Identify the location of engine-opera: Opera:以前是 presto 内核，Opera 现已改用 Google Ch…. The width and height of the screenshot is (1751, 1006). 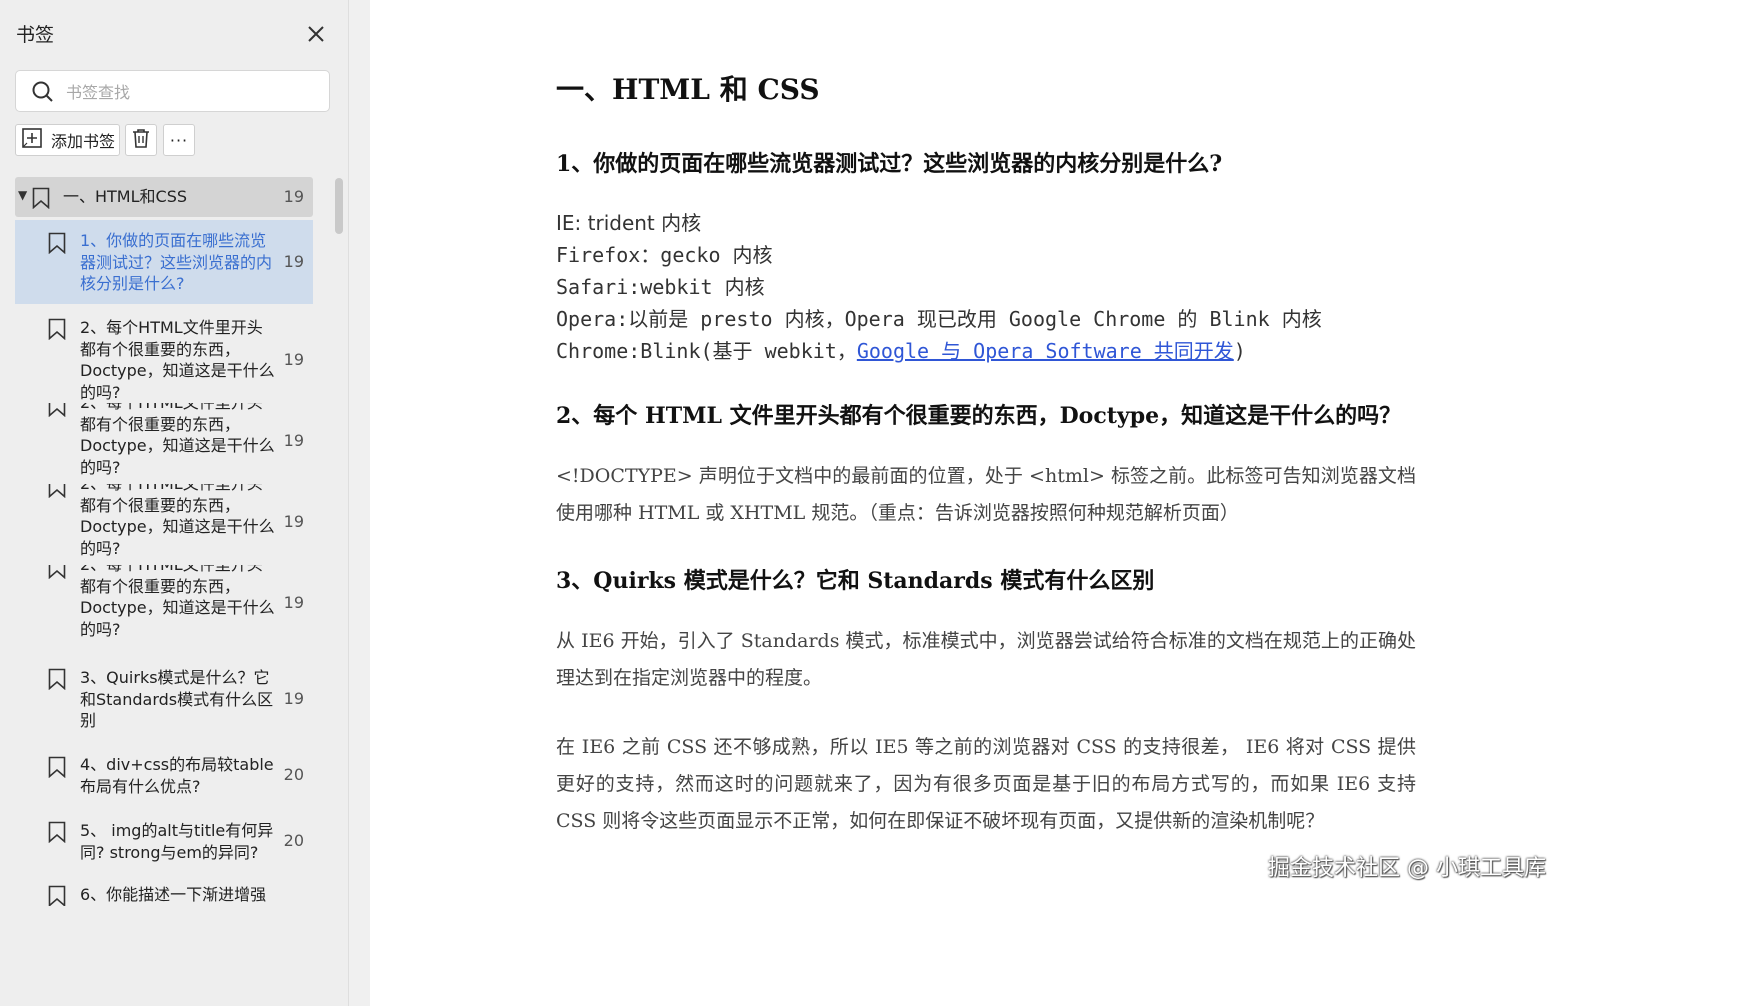
(939, 319).